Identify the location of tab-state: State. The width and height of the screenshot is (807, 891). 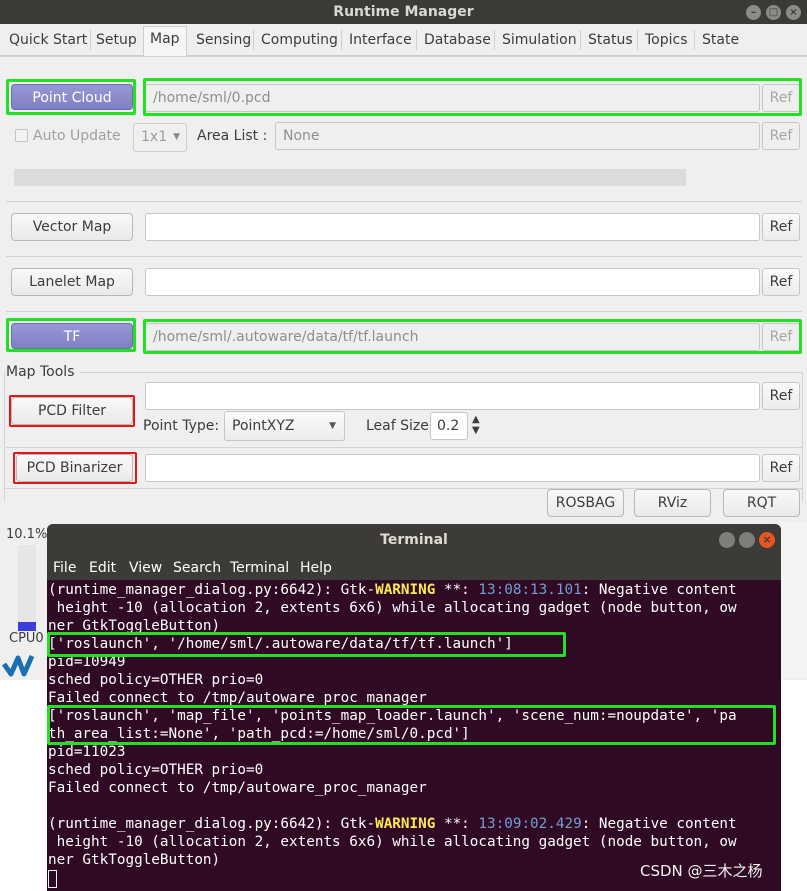
(720, 42).